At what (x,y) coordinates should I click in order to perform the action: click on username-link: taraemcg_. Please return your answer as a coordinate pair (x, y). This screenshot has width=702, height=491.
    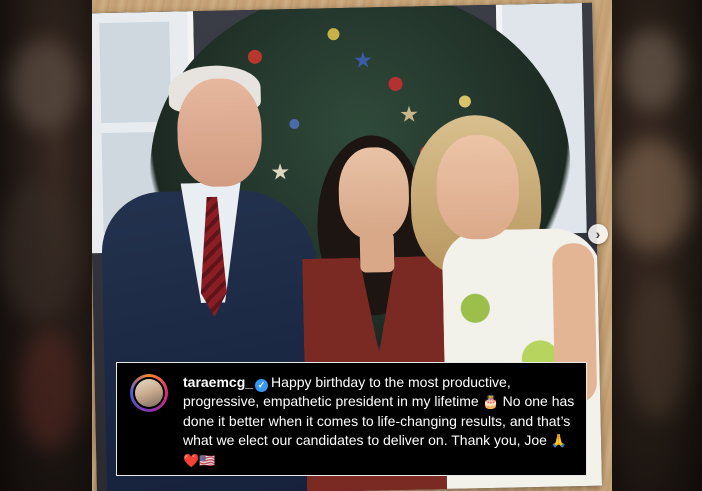
    Looking at the image, I should click on (218, 382).